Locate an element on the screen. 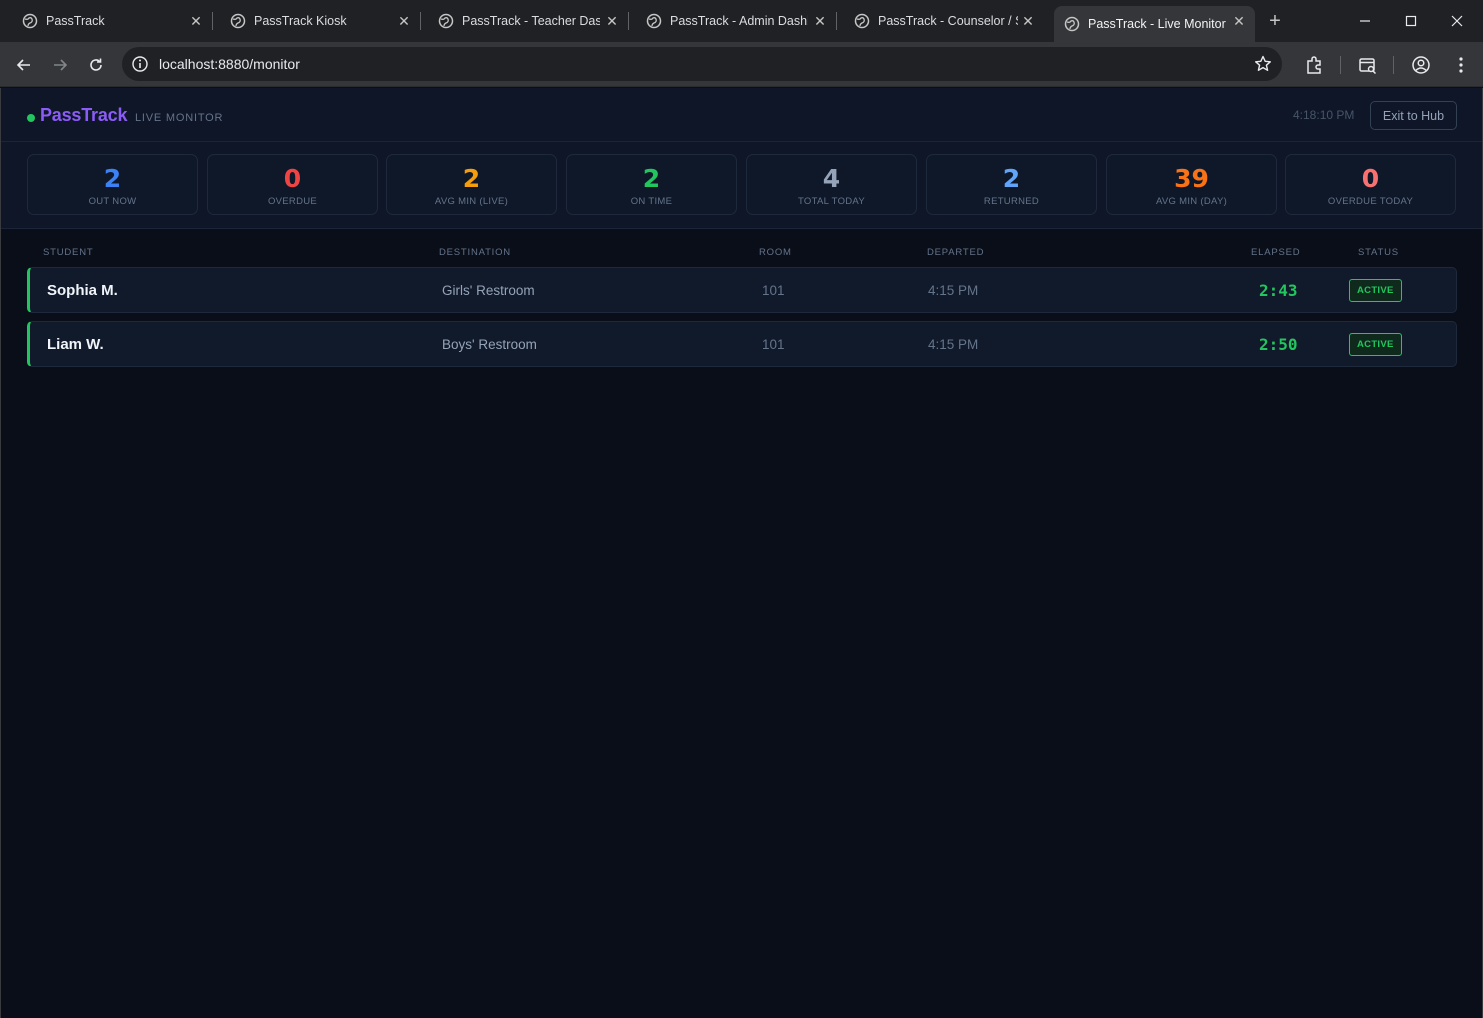 The height and width of the screenshot is (1018, 1483). stat-card-overdue-today: 0 OVERDUE TODAY is located at coordinates (1370, 184).